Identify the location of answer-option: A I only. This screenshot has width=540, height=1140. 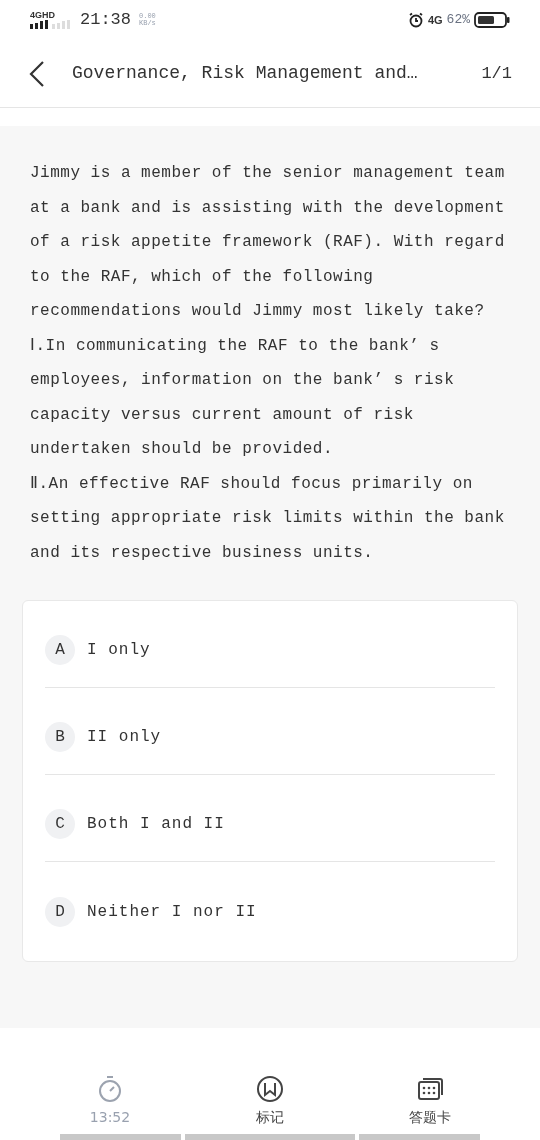
(270, 650).